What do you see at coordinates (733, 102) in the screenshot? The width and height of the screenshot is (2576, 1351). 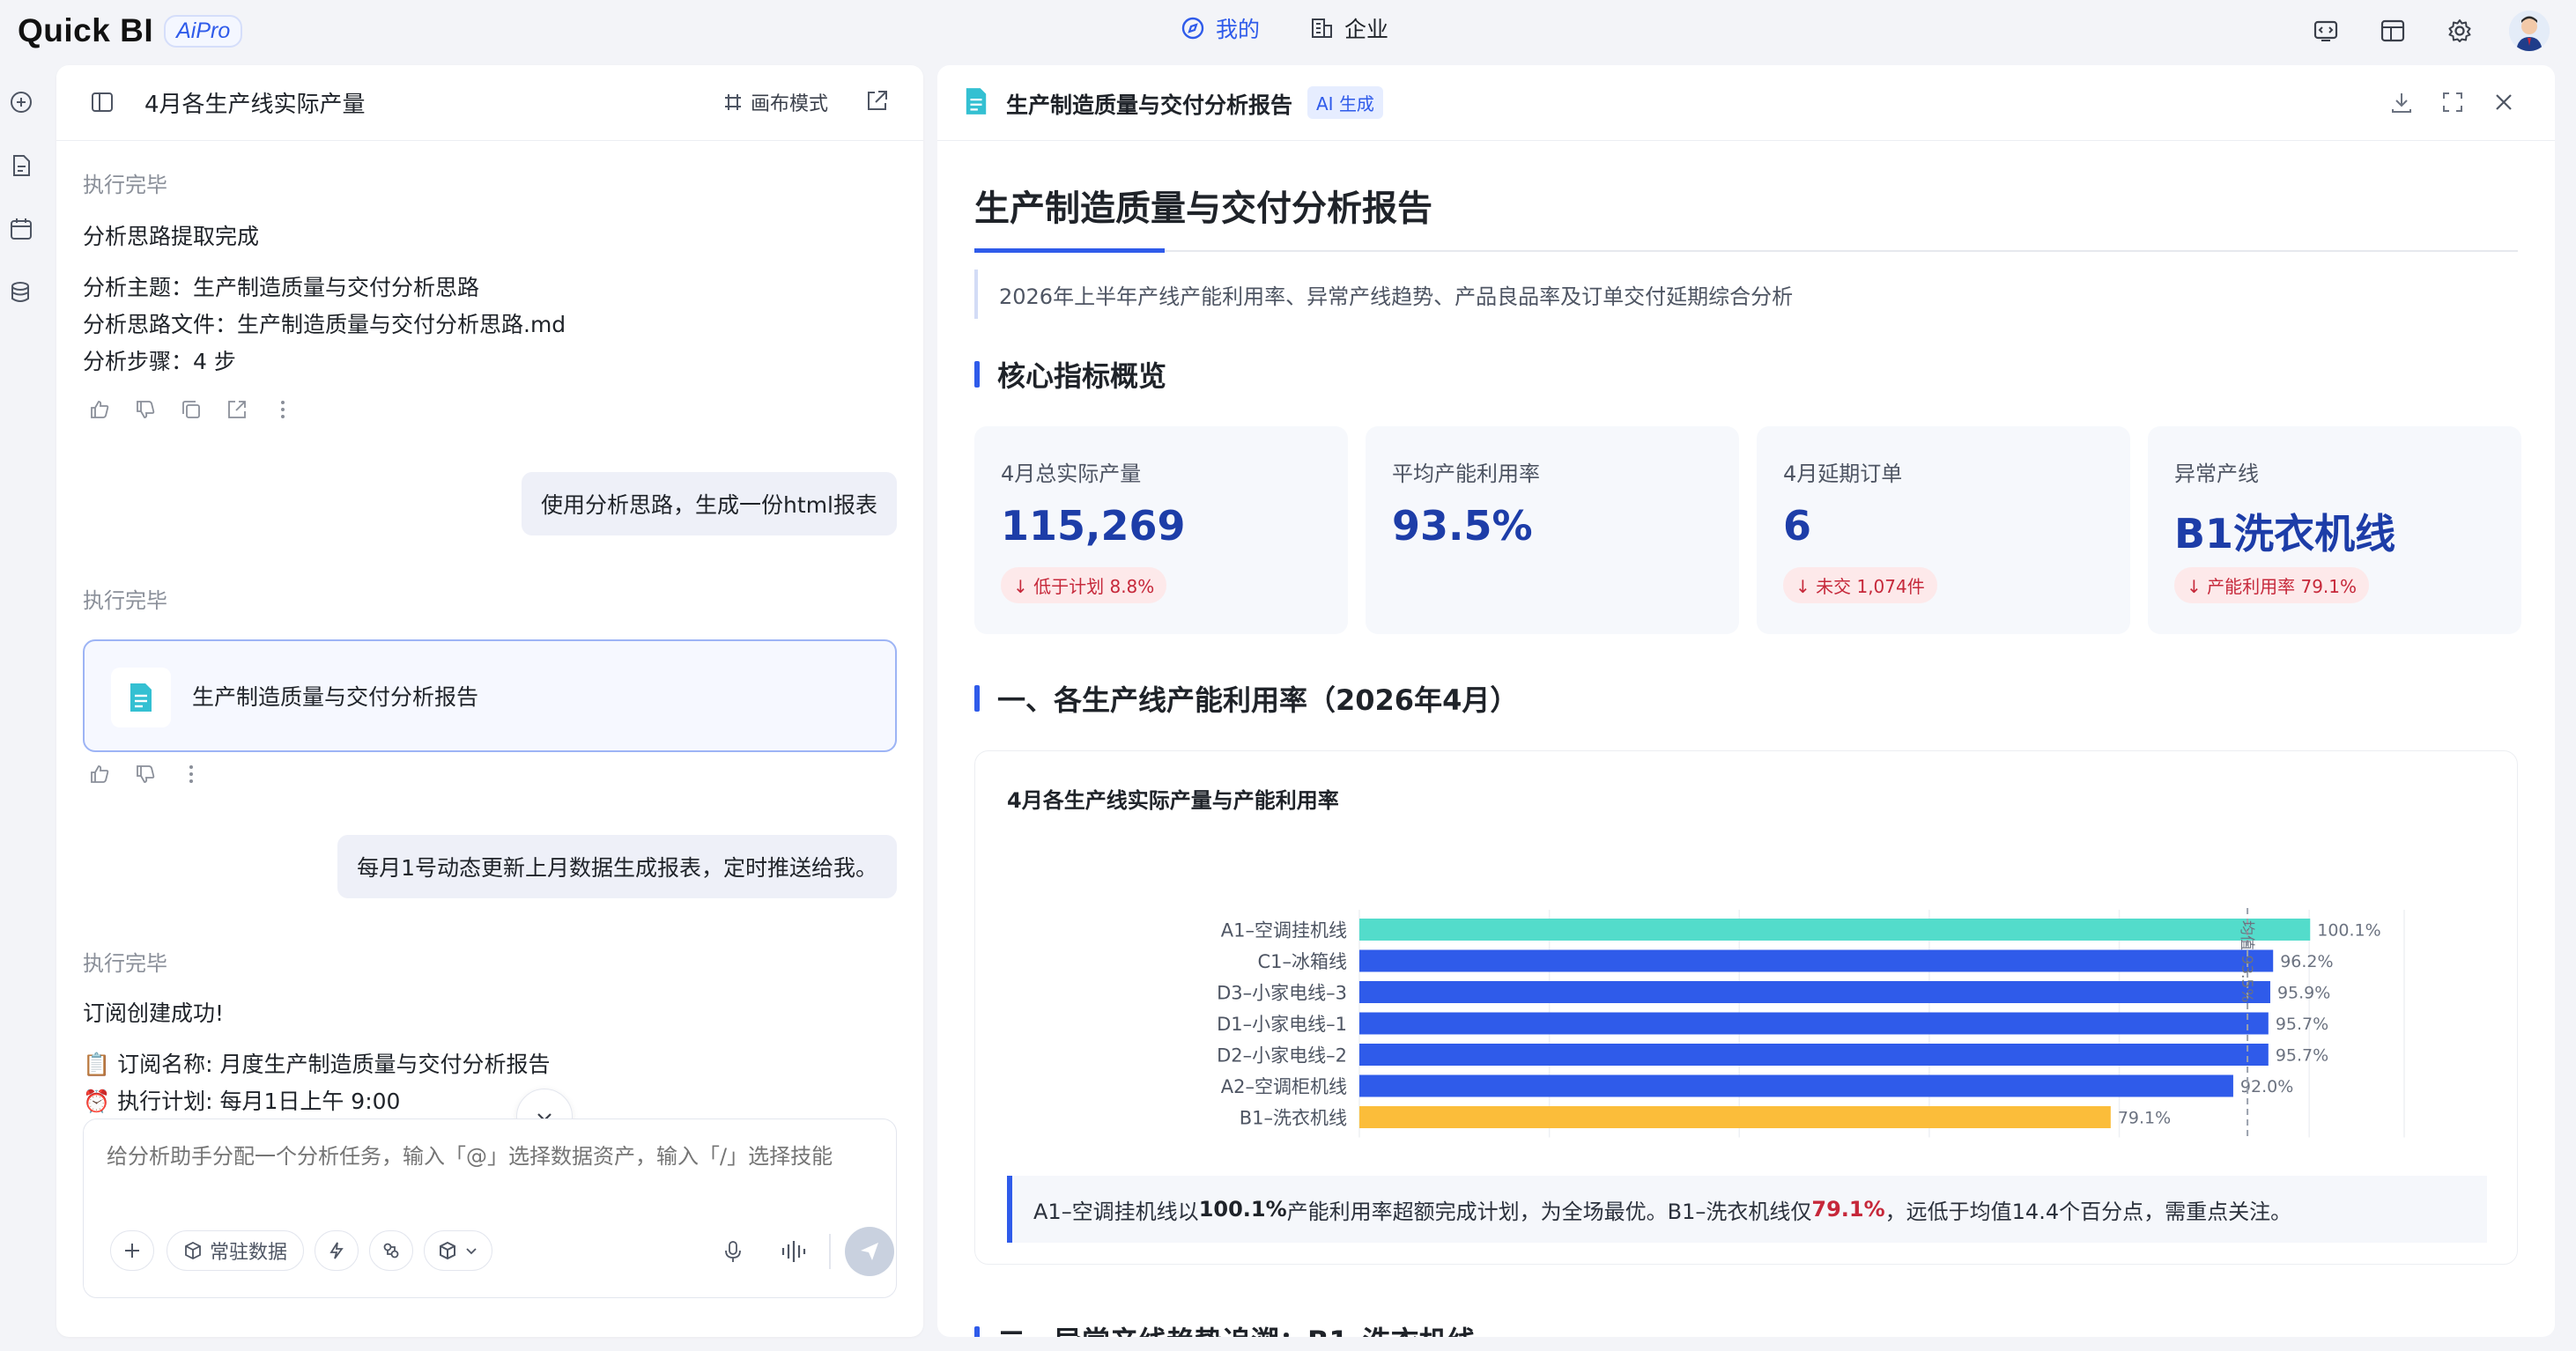 I see `canvas-icon` at bounding box center [733, 102].